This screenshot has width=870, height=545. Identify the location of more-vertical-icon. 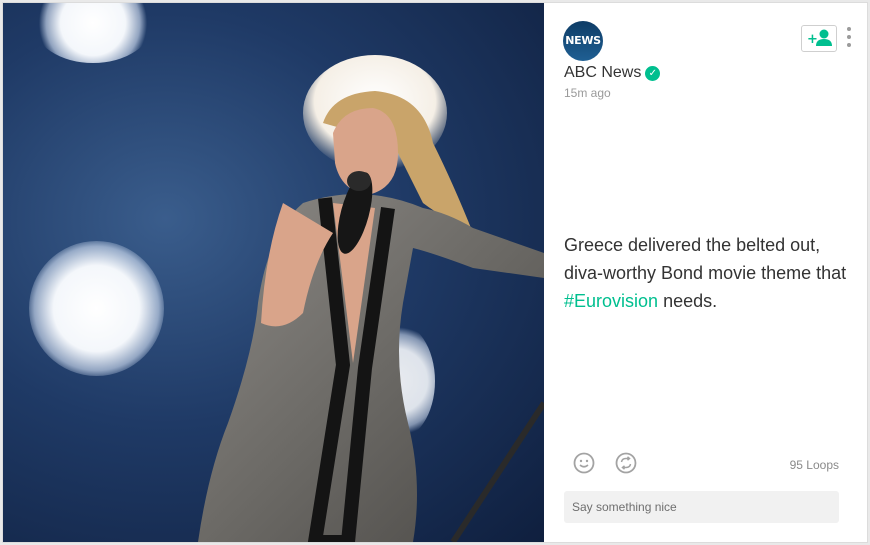
(849, 37).